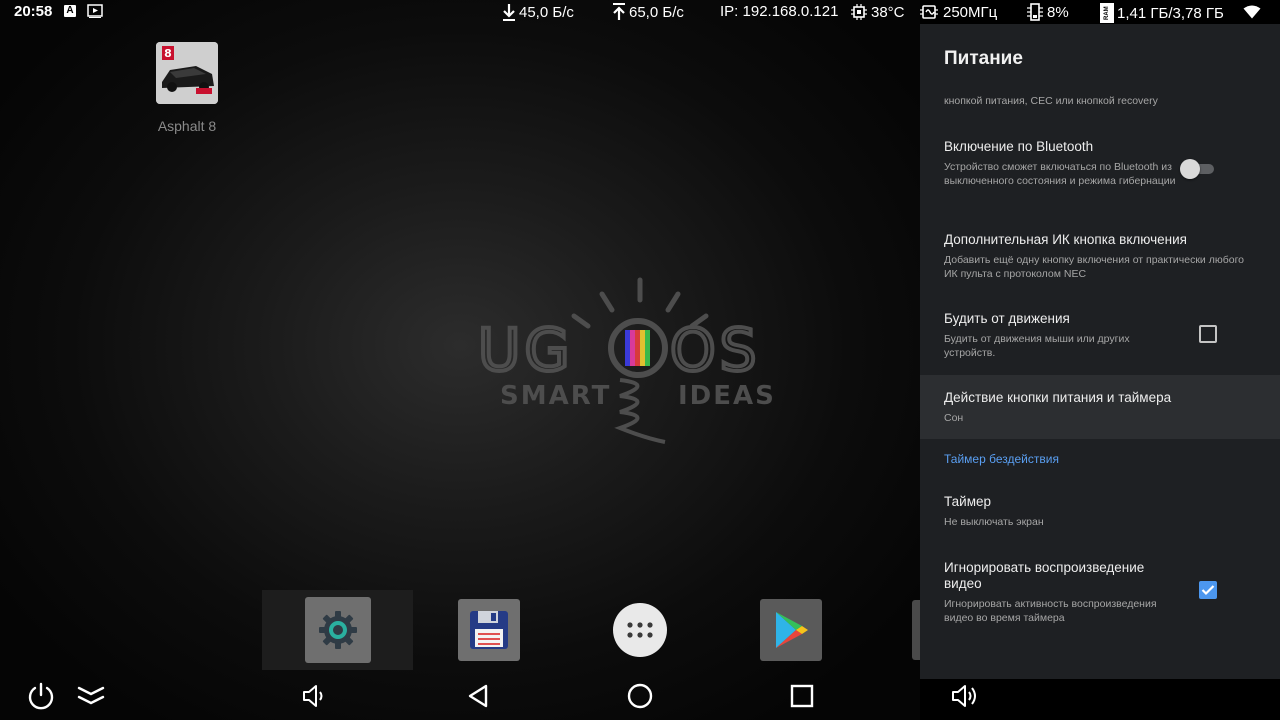 The height and width of the screenshot is (720, 1280). Describe the element at coordinates (967, 501) in the screenshot. I see `pref-title: Таймер` at that location.